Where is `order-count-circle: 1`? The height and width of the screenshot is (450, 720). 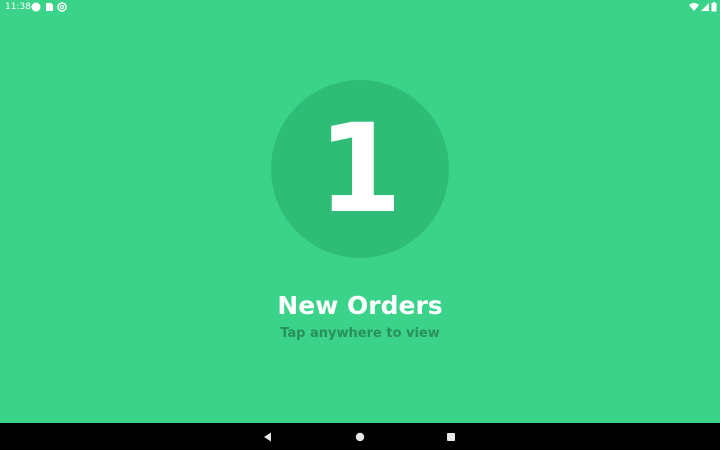
order-count-circle: 1 is located at coordinates (360, 169).